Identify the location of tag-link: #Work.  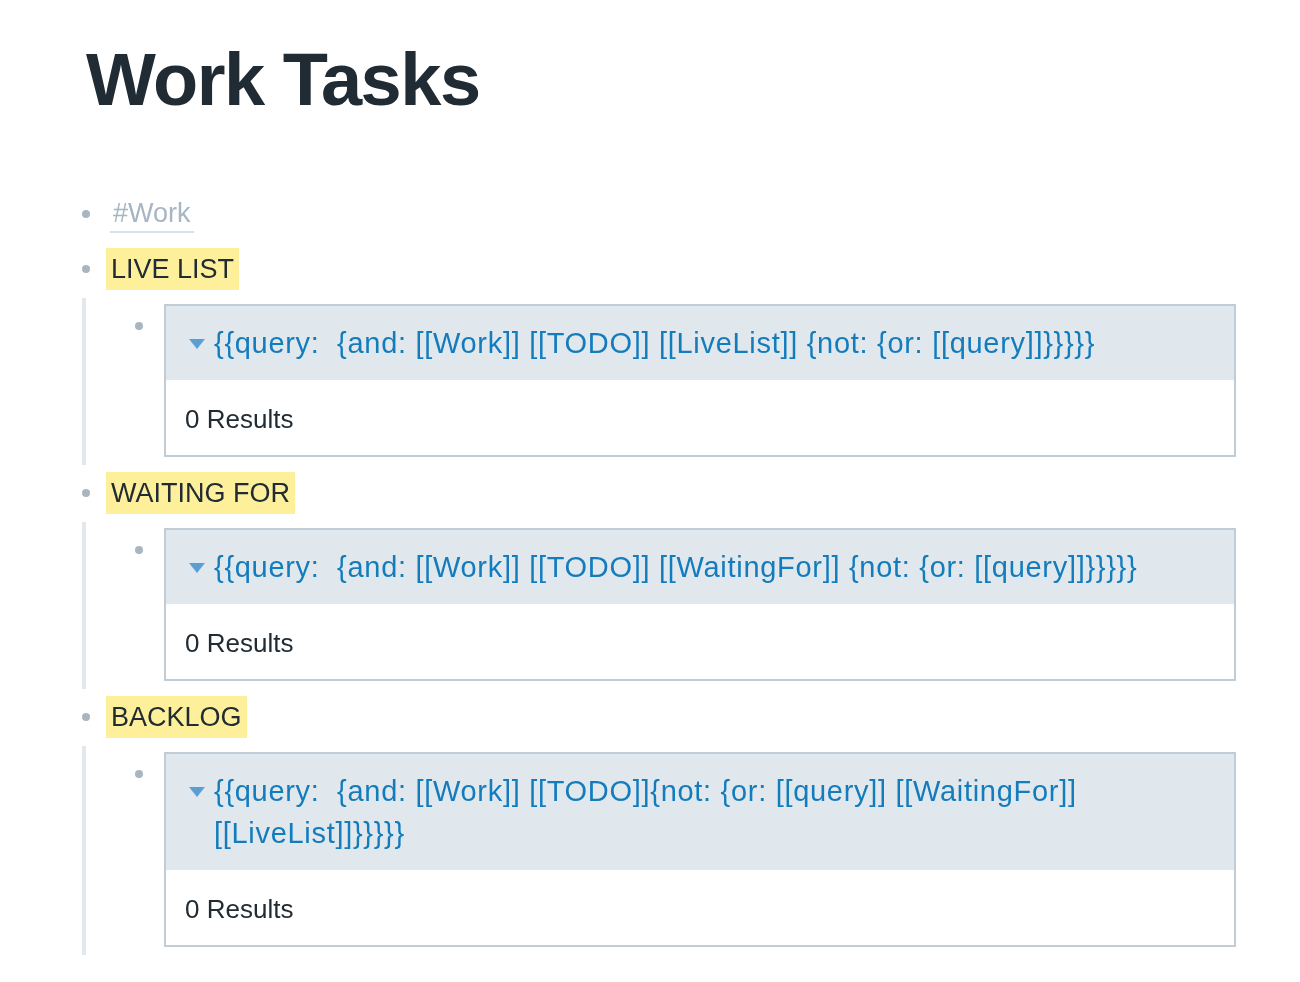
(152, 214).